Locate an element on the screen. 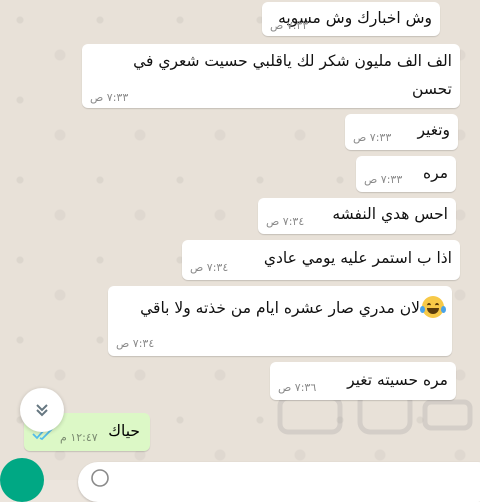 This screenshot has height=502, width=480. message-text: حياك is located at coordinates (124, 431).